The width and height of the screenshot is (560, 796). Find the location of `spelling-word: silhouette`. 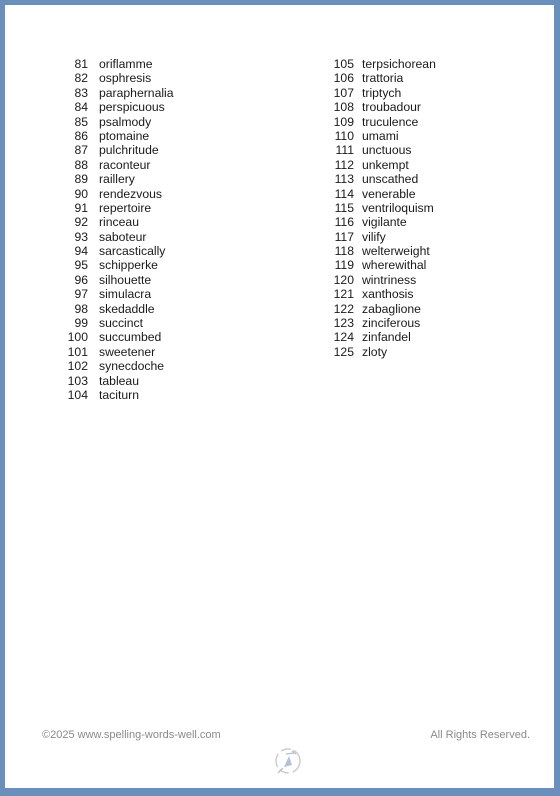

spelling-word: silhouette is located at coordinates (125, 279).